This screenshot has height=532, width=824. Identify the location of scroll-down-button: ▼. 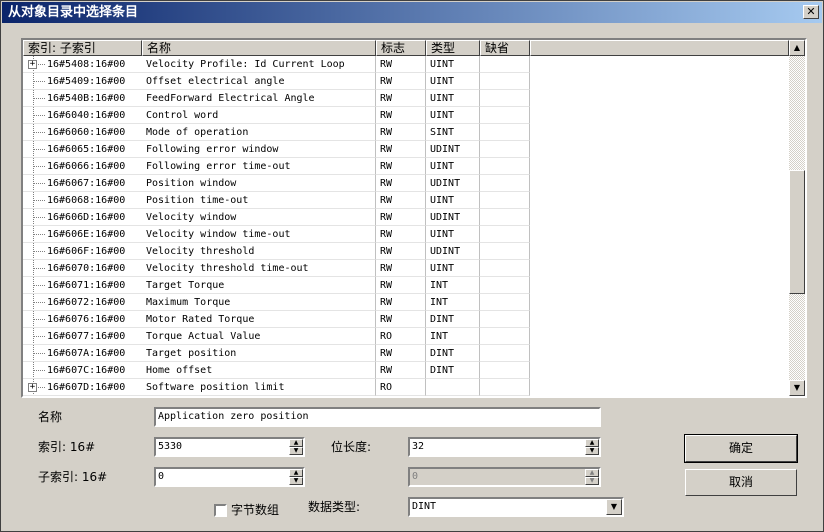
(797, 388).